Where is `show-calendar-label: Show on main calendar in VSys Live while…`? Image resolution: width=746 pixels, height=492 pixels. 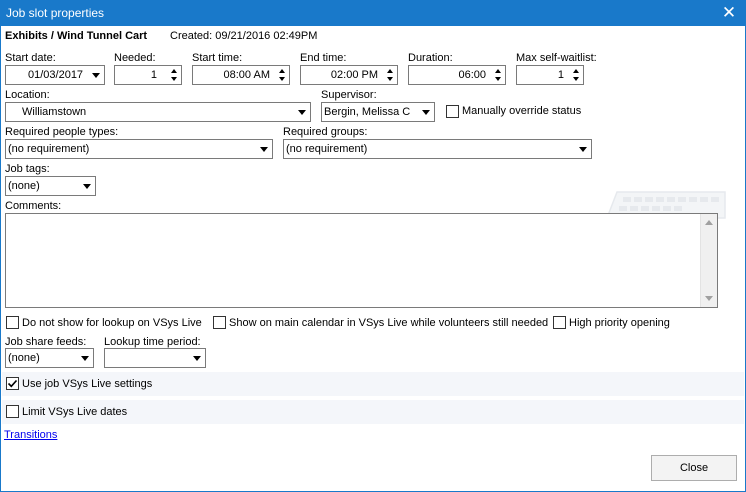
show-calendar-label: Show on main calendar in VSys Live while… is located at coordinates (389, 323).